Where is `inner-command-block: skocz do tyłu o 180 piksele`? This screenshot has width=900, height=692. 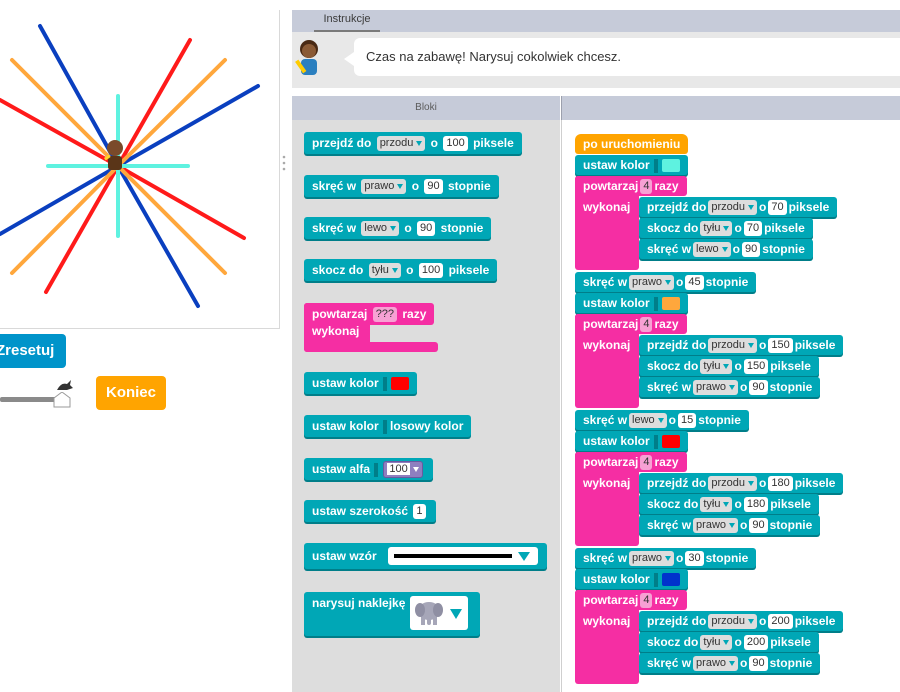
inner-command-block: skocz do tyłu o 180 piksele is located at coordinates (729, 504).